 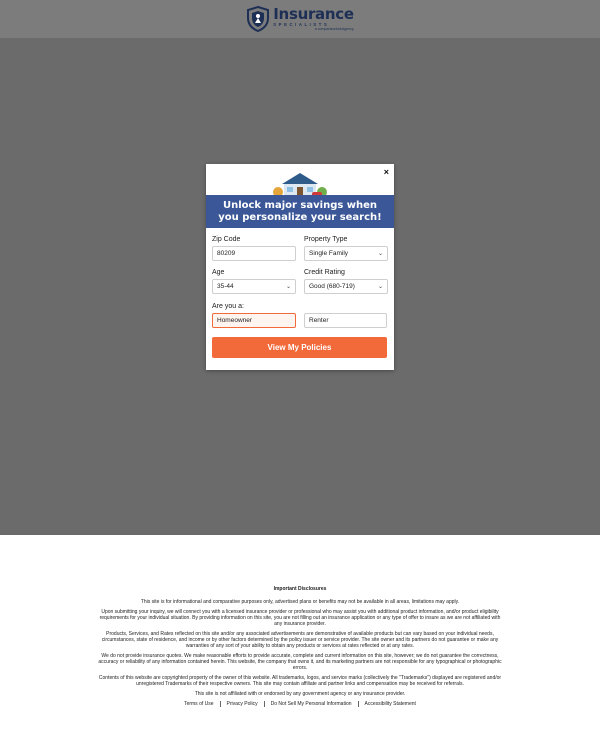 What do you see at coordinates (258, 19) in the screenshot?
I see `shield-logo-icon` at bounding box center [258, 19].